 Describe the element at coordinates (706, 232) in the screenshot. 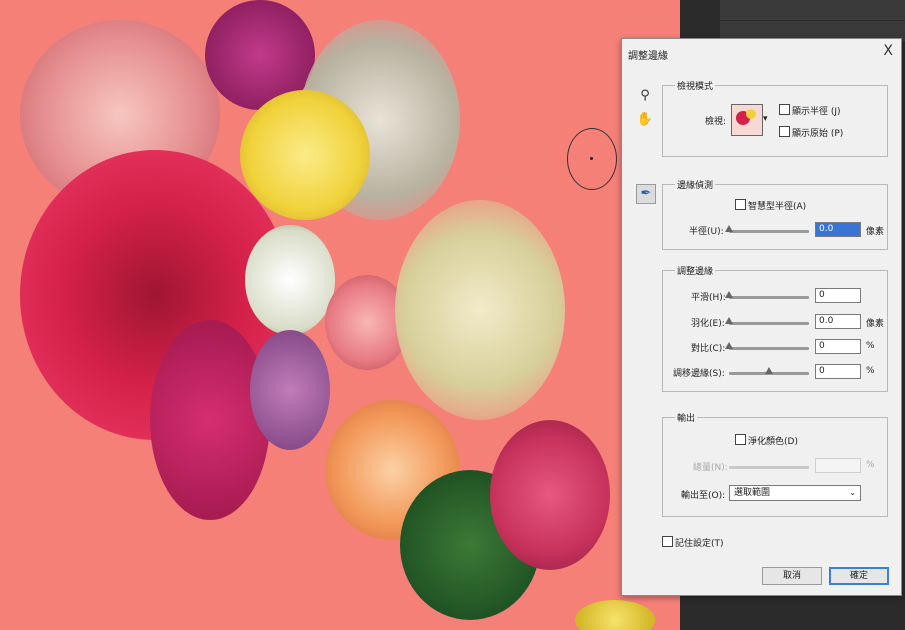

I see `radius-label: 半徑(U):` at that location.